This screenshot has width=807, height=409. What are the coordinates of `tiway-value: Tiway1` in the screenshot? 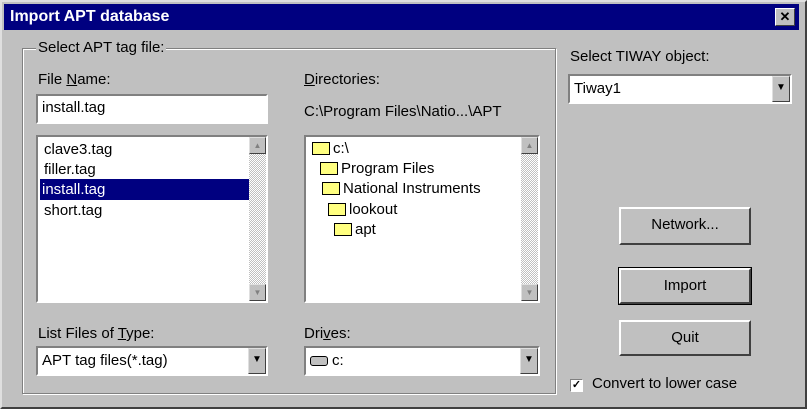 It's located at (597, 88).